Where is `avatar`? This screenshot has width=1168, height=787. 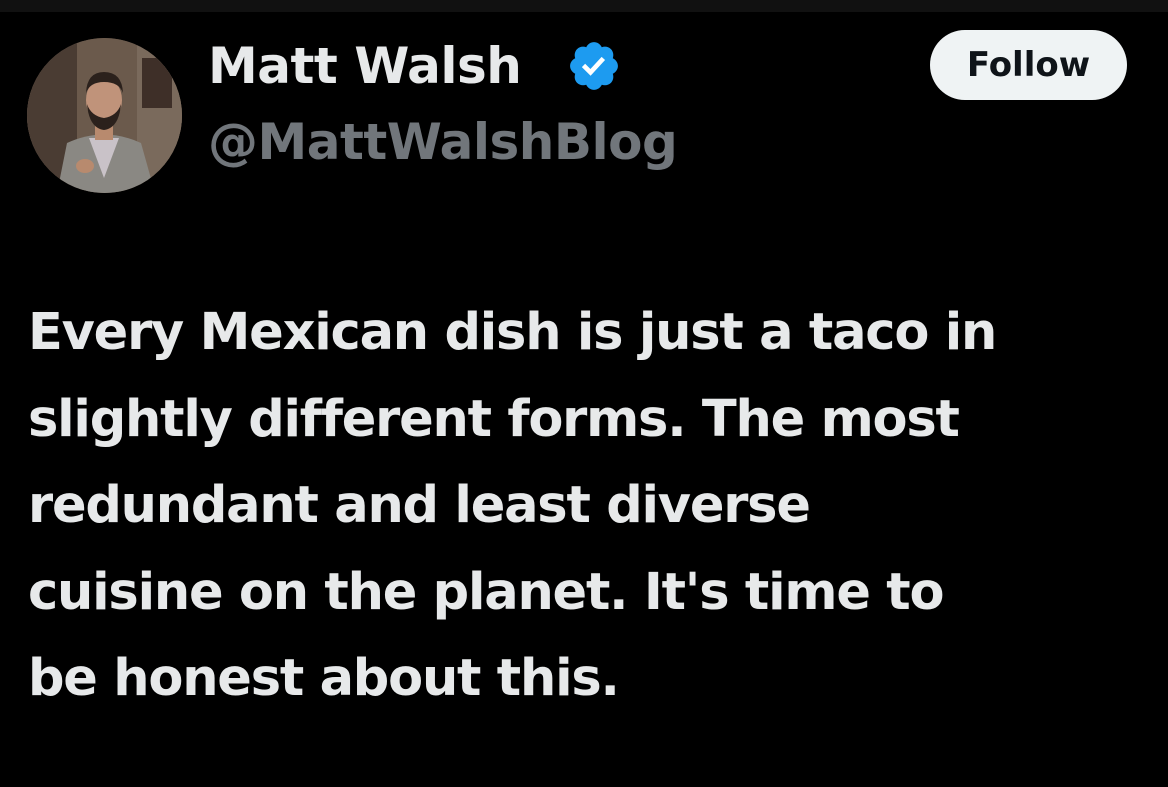 avatar is located at coordinates (104, 115).